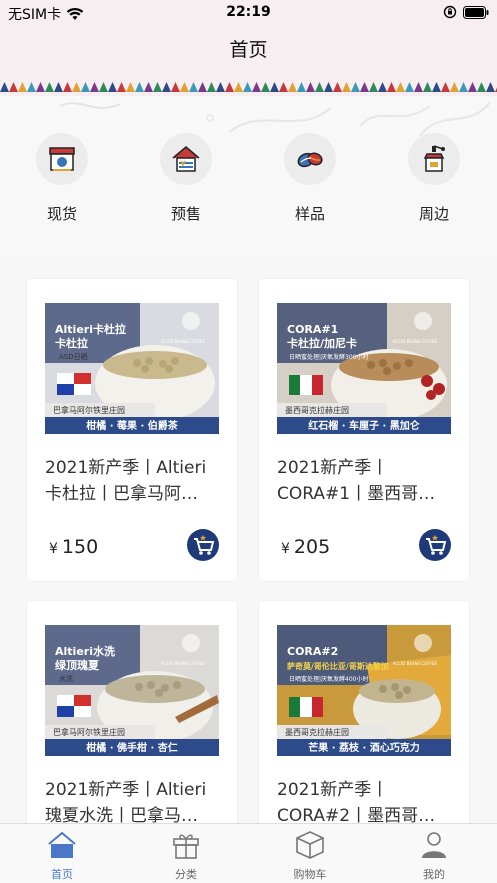 The image size is (497, 883). I want to click on category-merch-icon-wrap, so click(434, 159).